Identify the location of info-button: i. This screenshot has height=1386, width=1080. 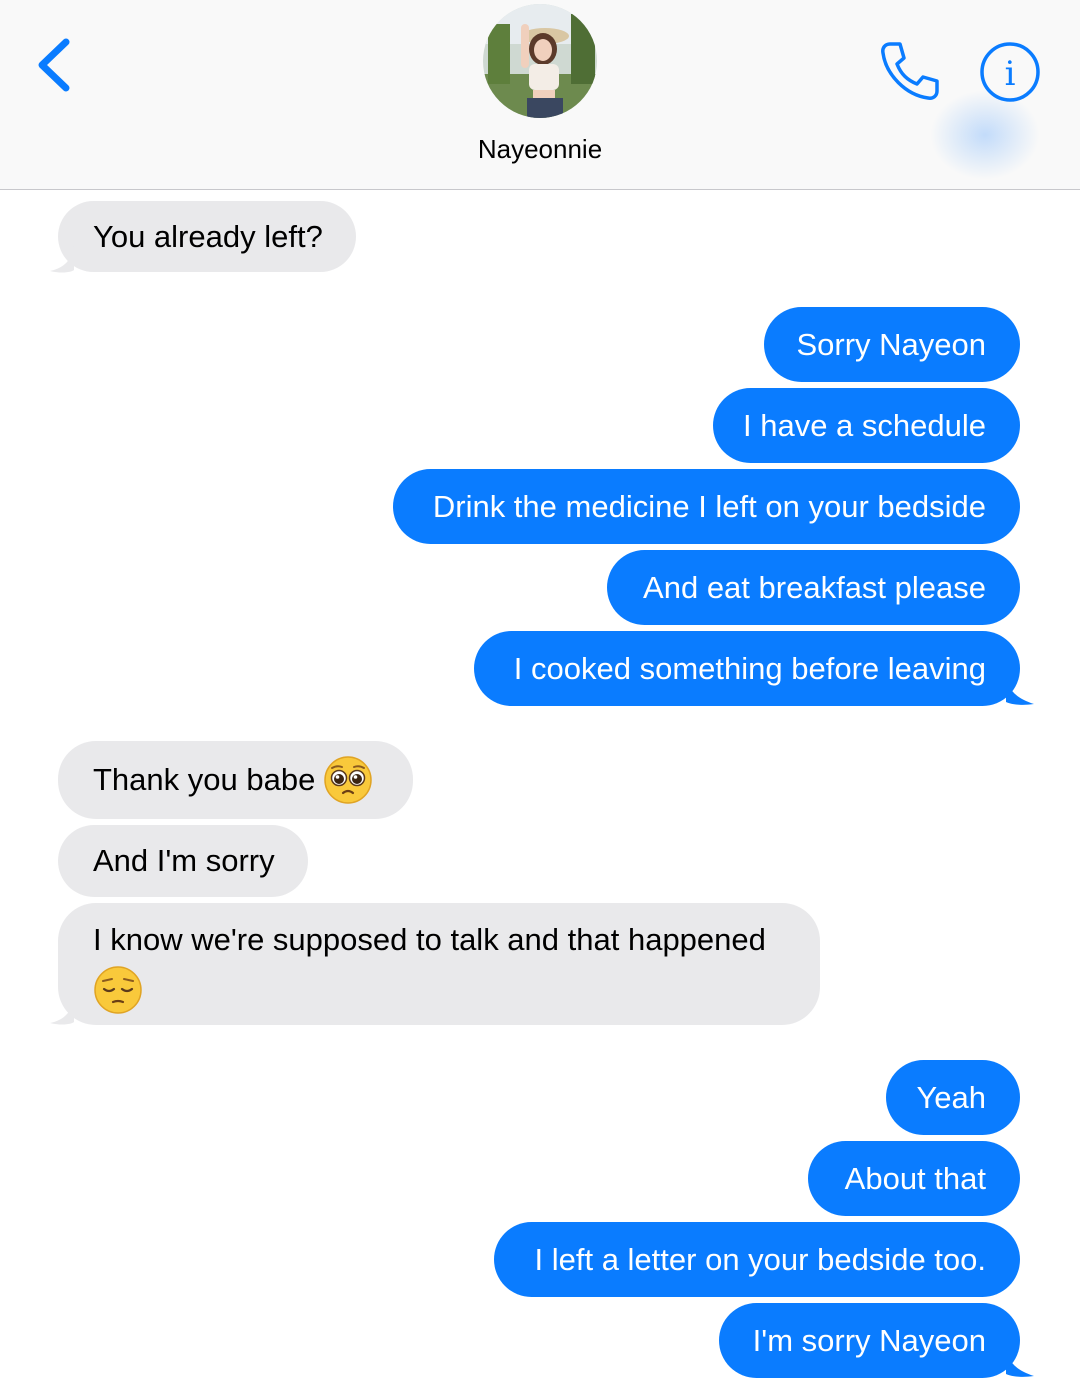
(1010, 72).